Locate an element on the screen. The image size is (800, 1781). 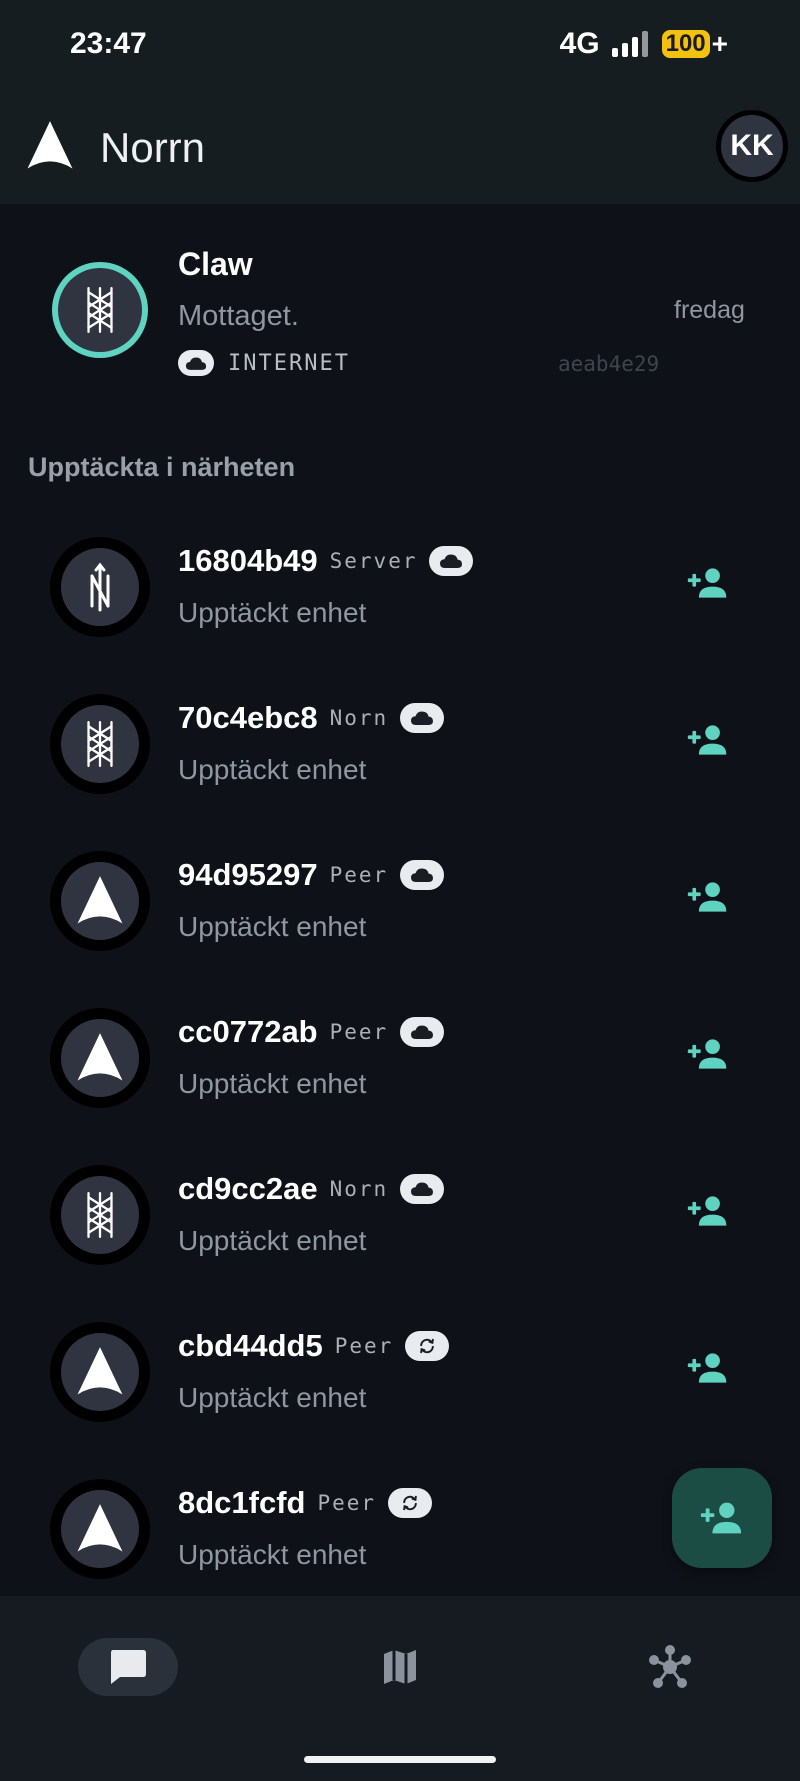
status-indicators: 4G 100 + is located at coordinates (644, 44).